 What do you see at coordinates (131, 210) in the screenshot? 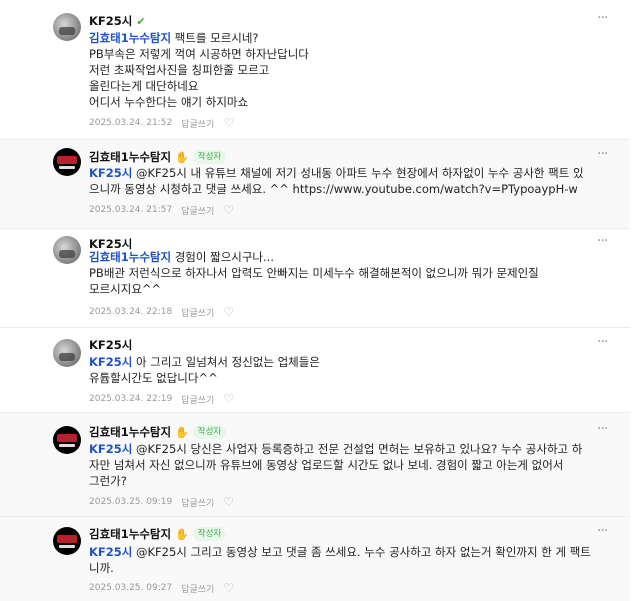
I see `comment-date: 2025.03.24. 21:57` at bounding box center [131, 210].